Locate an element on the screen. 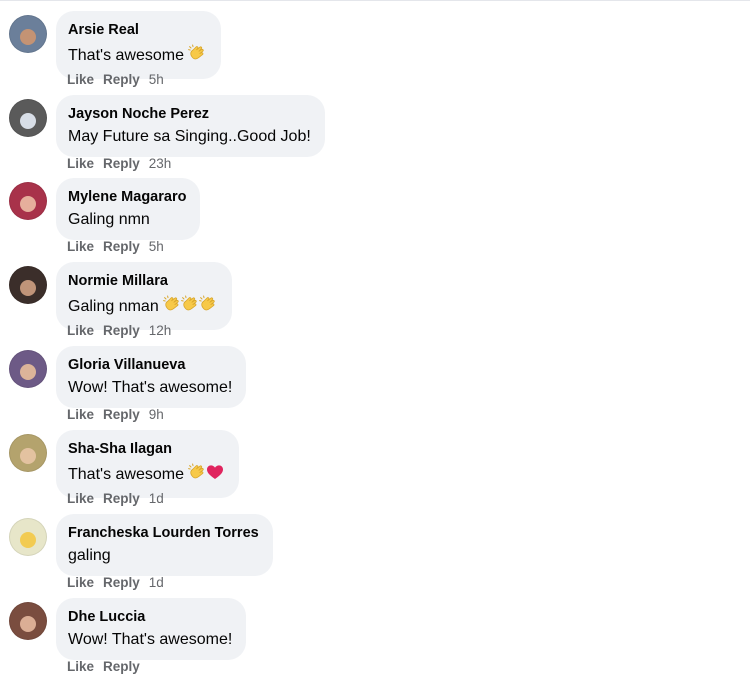  comment-bubble: Sha-Sha Ilagan That's awesome is located at coordinates (147, 464).